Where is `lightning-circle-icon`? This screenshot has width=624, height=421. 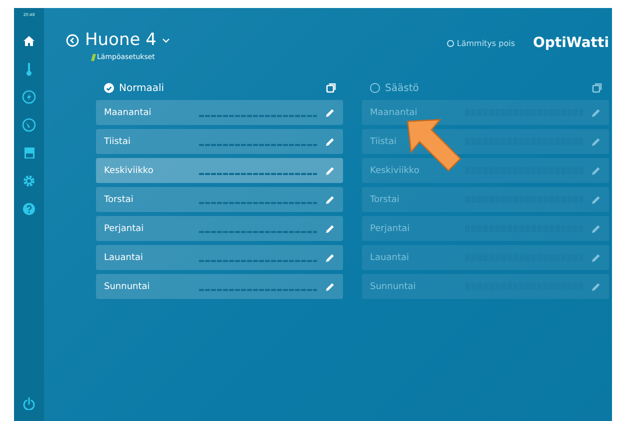 lightning-circle-icon is located at coordinates (29, 97).